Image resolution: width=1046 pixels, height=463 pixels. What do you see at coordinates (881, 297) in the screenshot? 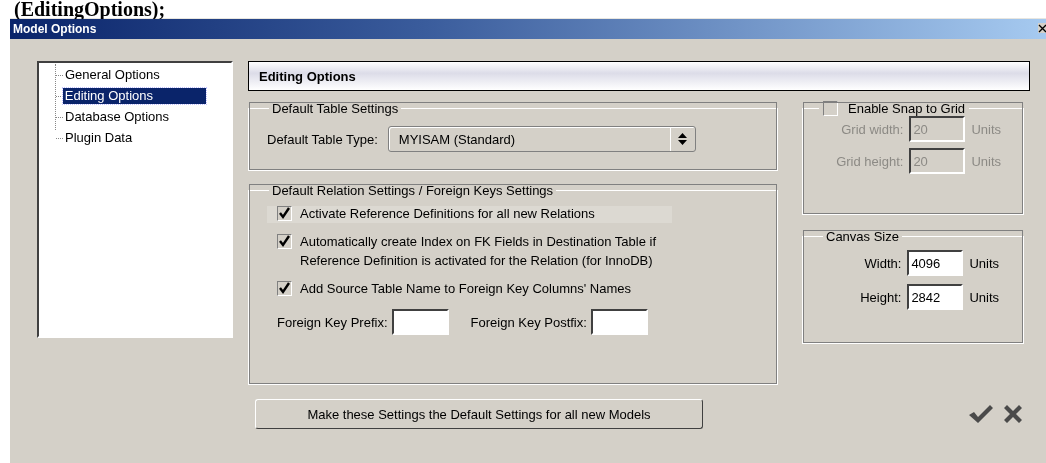
I see `field-label: Height:` at bounding box center [881, 297].